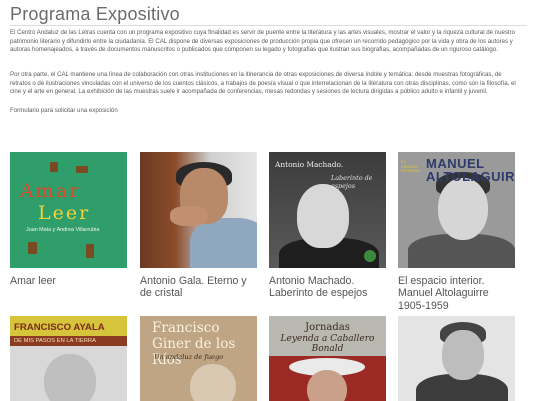 The width and height of the screenshot is (535, 401). Describe the element at coordinates (194, 352) in the screenshot. I see `cover-title-line-2: Giner de los Ríos` at that location.